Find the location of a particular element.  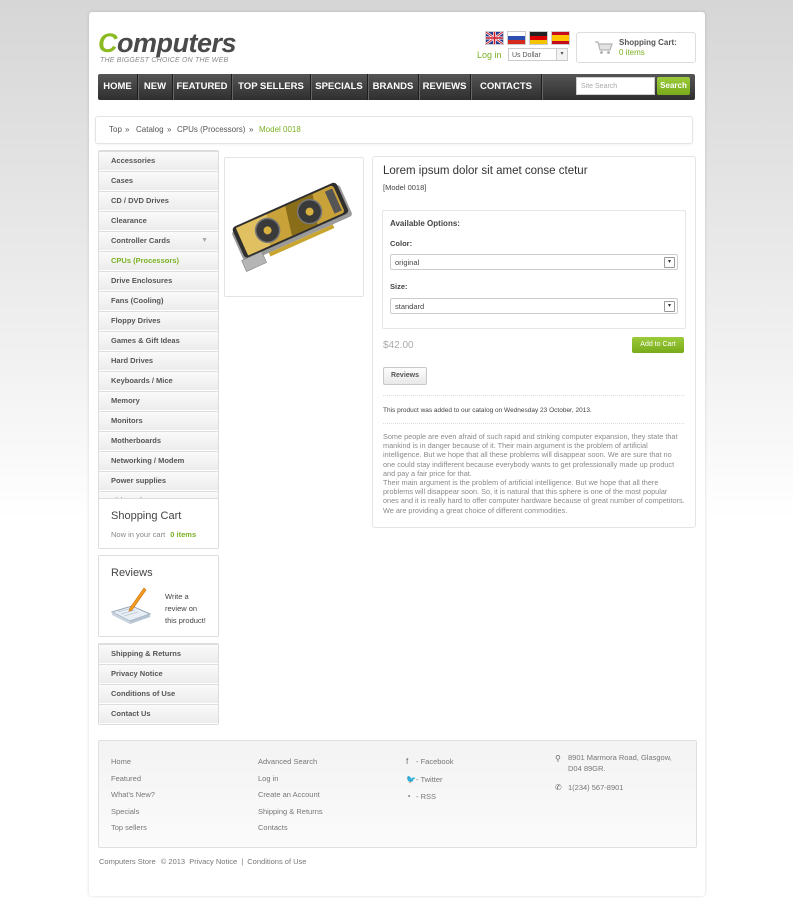

footer-link: Create an Account is located at coordinates (290, 795).